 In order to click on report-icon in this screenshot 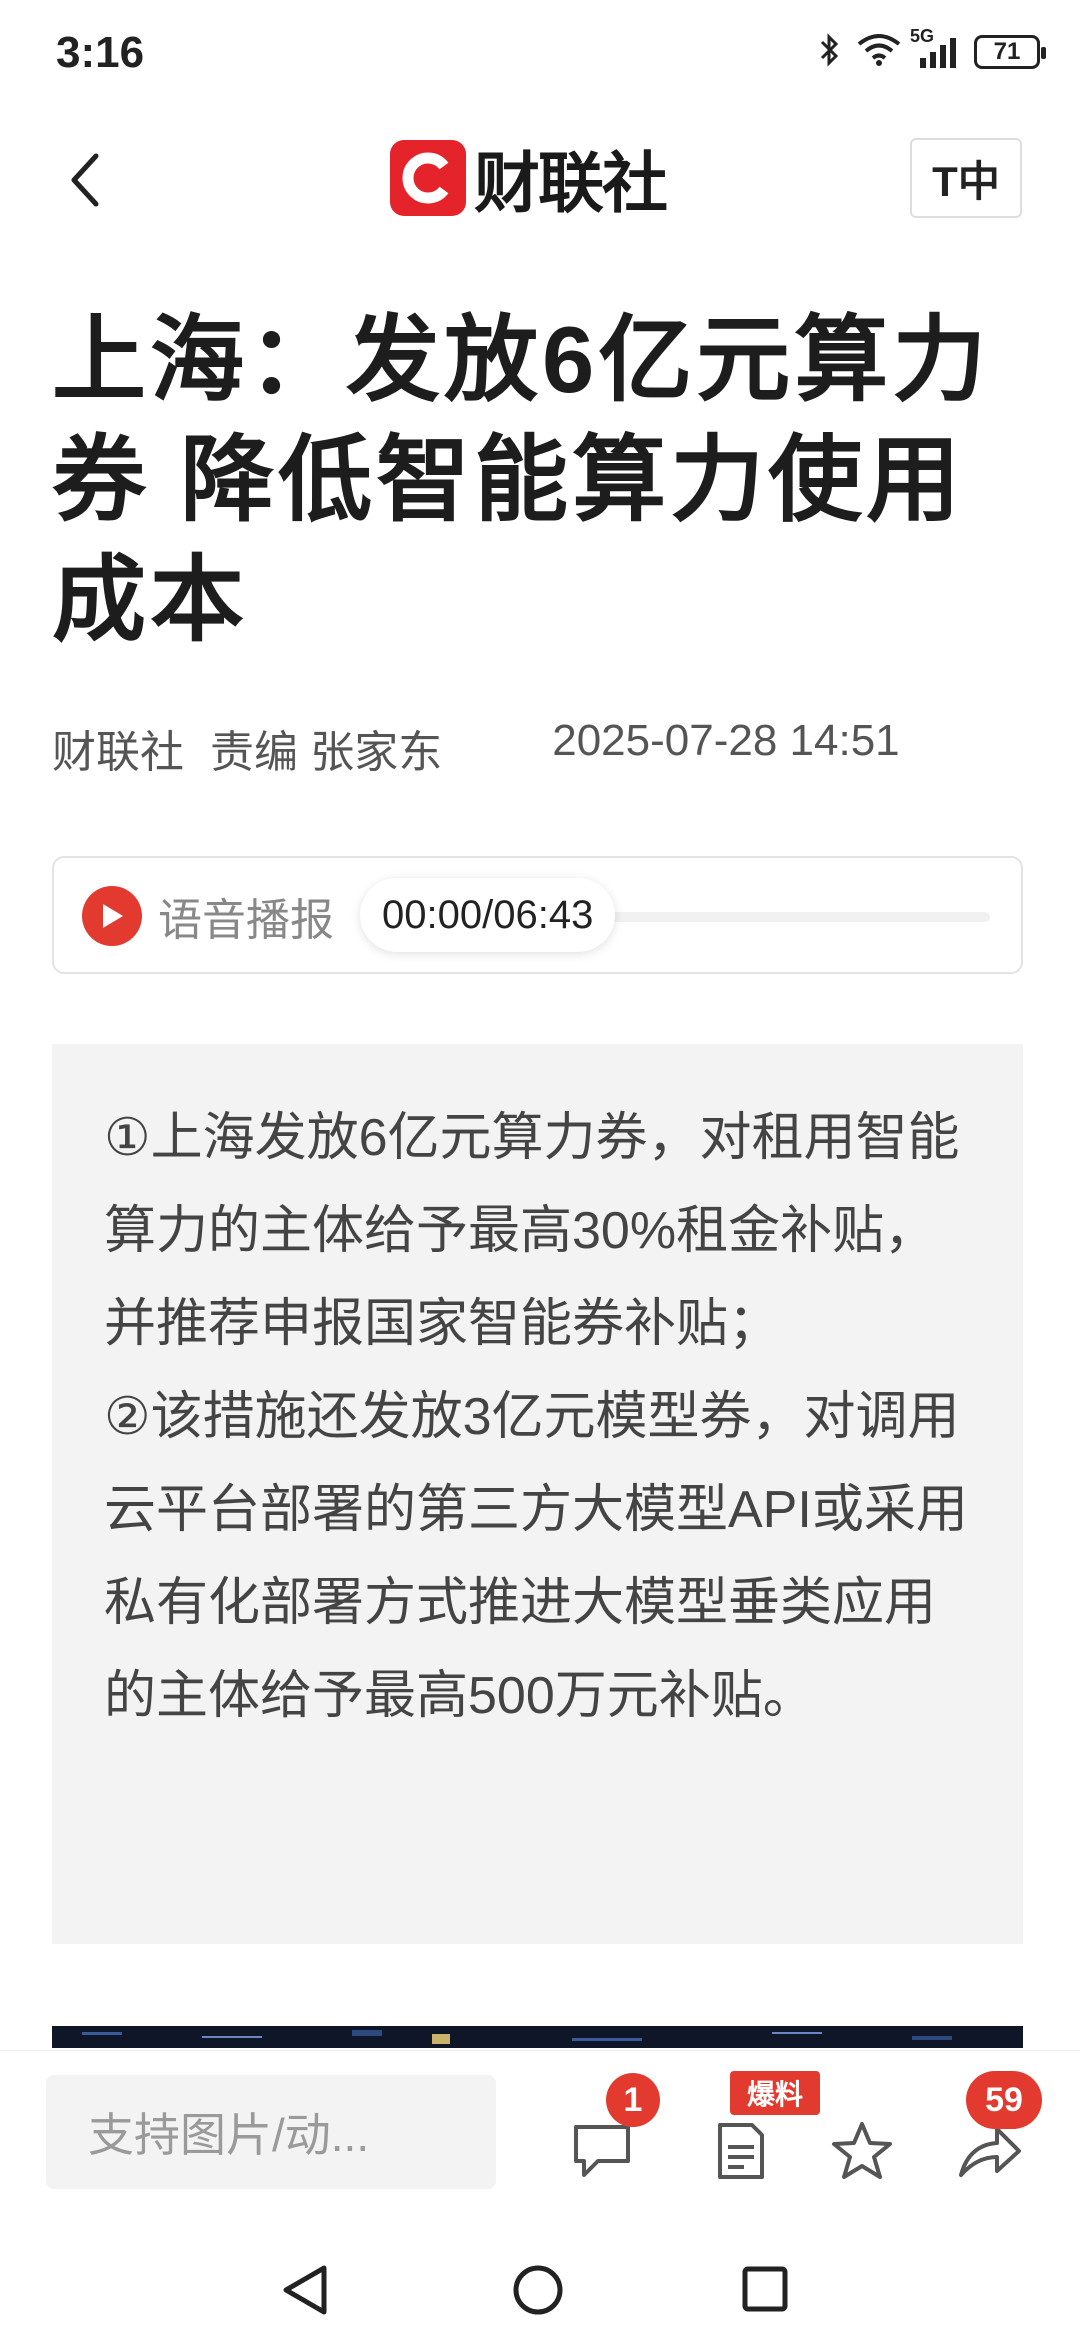, I will do `click(741, 2151)`.